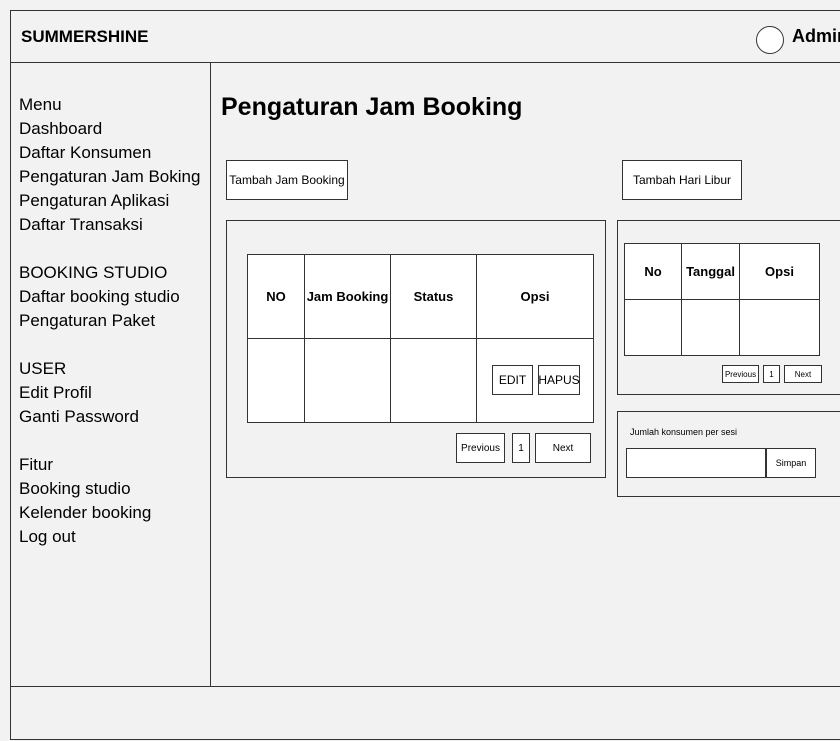 Image resolution: width=840 pixels, height=741 pixels. I want to click on consumers-per-session-label: Jumlah konsumen per sesi, so click(684, 432).